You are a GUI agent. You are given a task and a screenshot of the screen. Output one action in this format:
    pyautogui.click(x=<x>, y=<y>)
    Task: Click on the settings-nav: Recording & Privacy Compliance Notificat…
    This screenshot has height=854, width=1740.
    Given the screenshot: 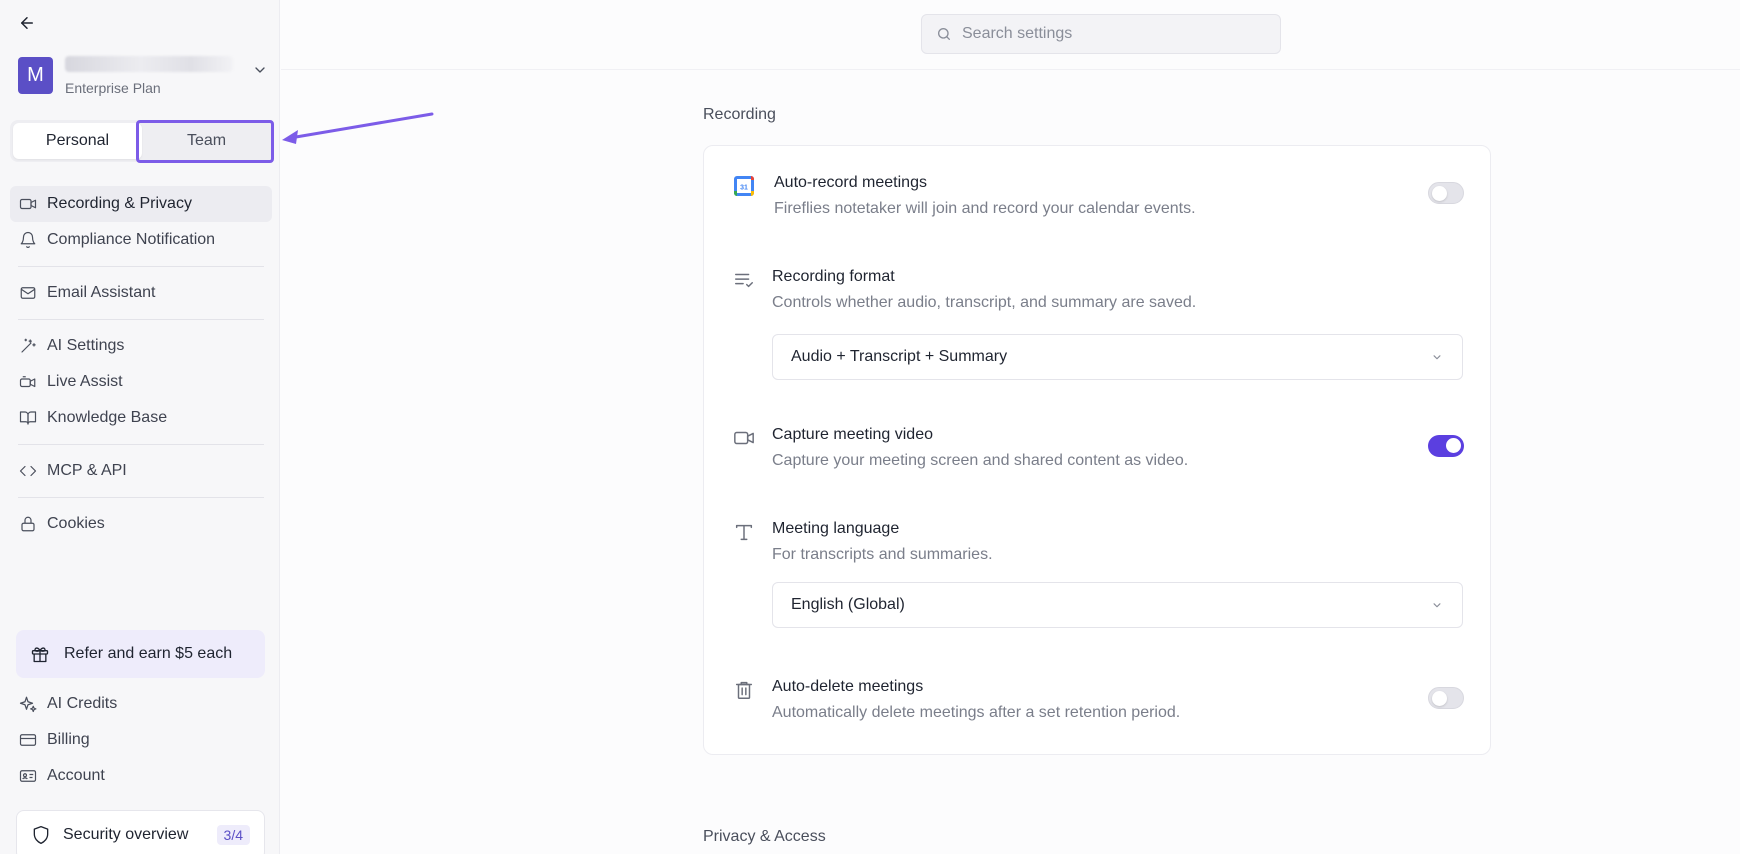 What is the action you would take?
    pyautogui.click(x=141, y=364)
    